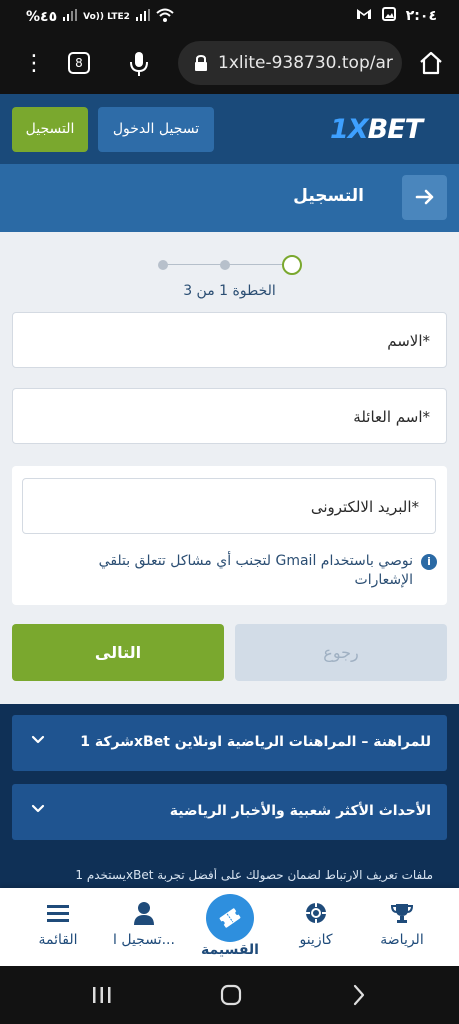 The height and width of the screenshot is (1024, 459). Describe the element at coordinates (165, 17) in the screenshot. I see `wifi-icon` at that location.